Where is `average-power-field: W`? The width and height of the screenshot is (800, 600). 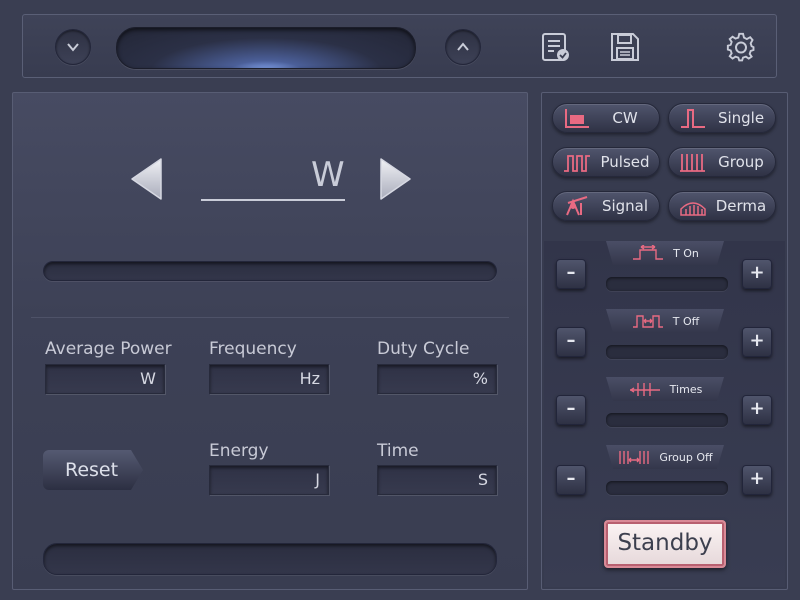 average-power-field: W is located at coordinates (105, 379).